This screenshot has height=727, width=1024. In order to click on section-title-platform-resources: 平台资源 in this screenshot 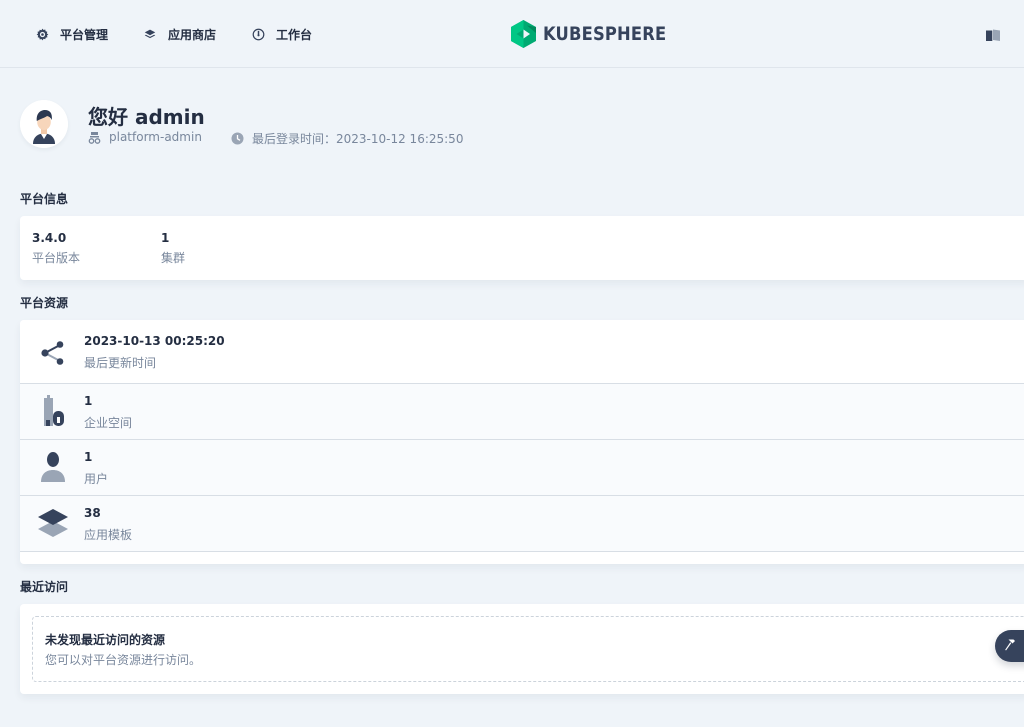, I will do `click(44, 303)`.